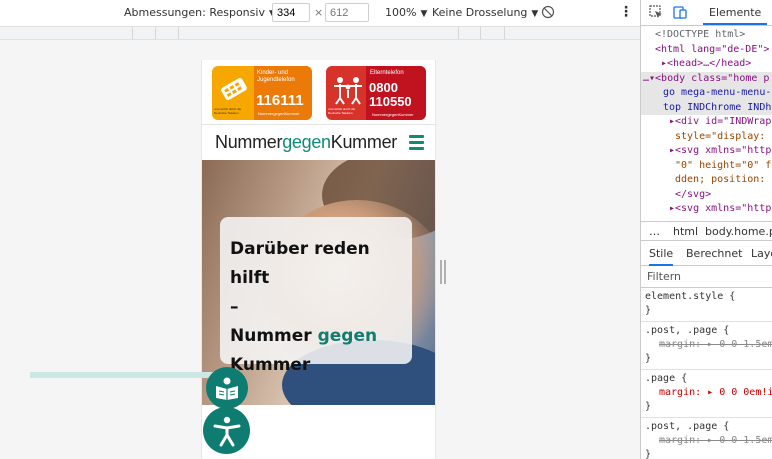 The height and width of the screenshot is (459, 772). Describe the element at coordinates (761, 253) in the screenshot. I see `tab-layout: Layo` at that location.